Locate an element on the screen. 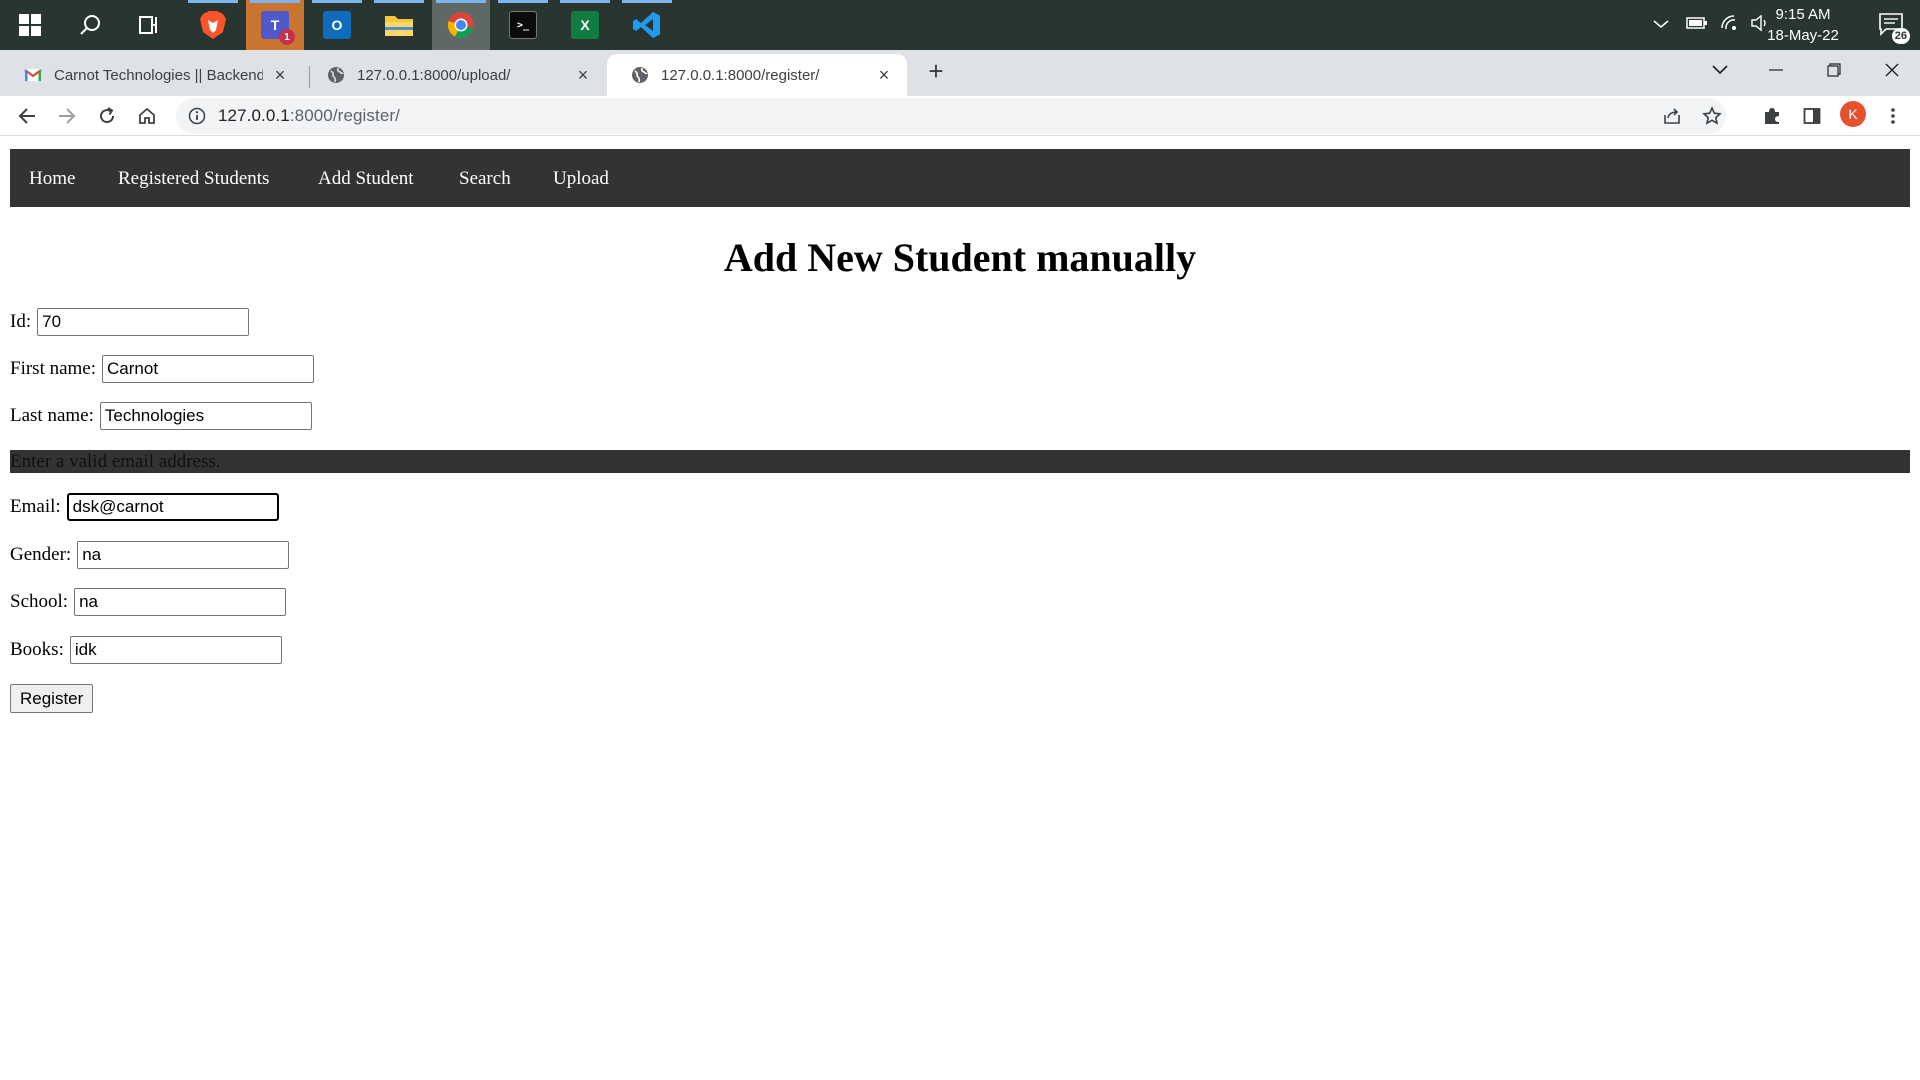 Image resolution: width=1920 pixels, height=1080 pixels. address-bar: 127.0.0.1:8000/register/ is located at coordinates (951, 116).